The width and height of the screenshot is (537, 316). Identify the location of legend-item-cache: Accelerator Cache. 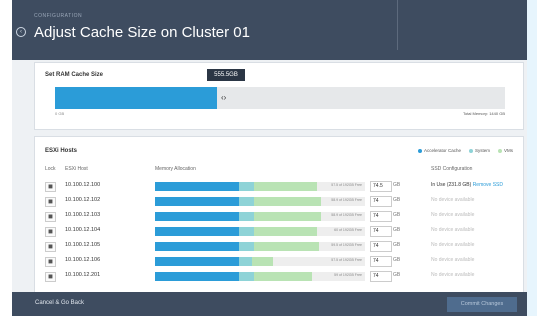
(439, 150).